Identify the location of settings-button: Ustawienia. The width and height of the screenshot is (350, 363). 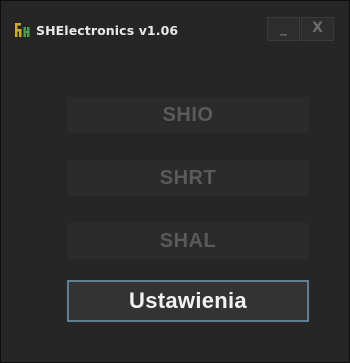
(188, 301).